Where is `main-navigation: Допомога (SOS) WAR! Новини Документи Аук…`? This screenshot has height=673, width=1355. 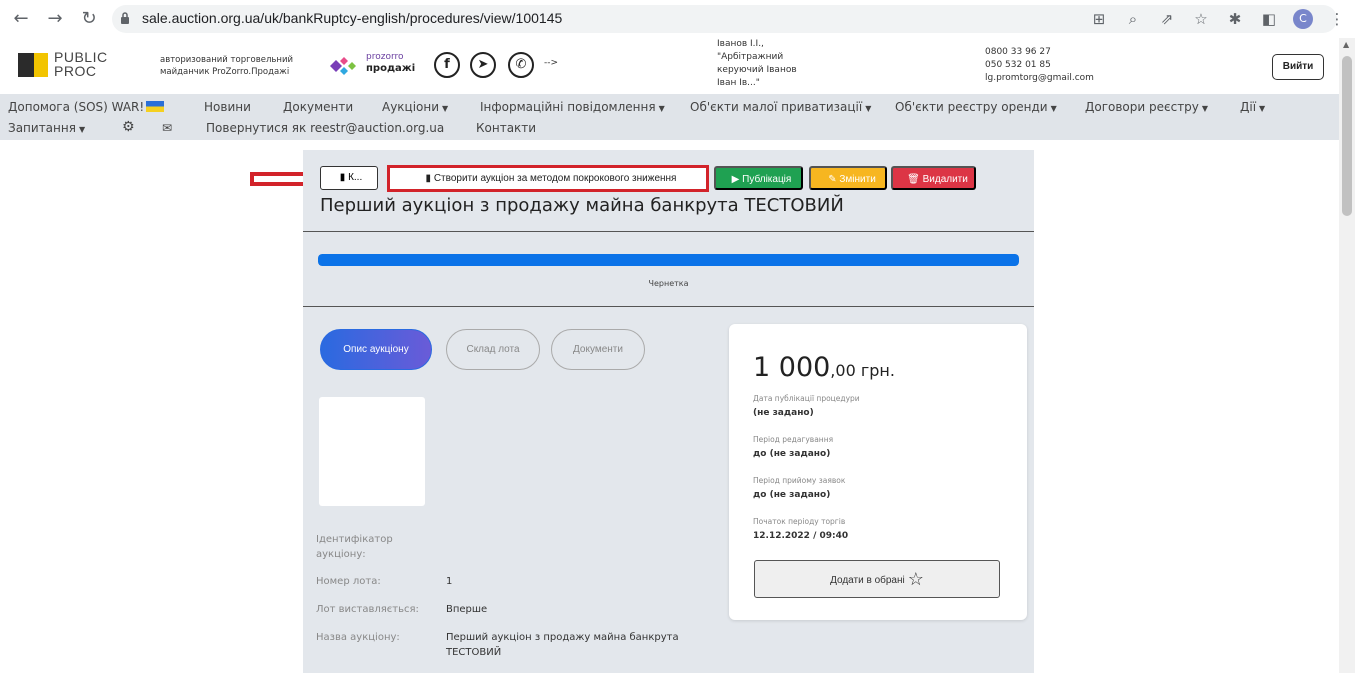 main-navigation: Допомога (SOS) WAR! Новини Документи Аук… is located at coordinates (669, 117).